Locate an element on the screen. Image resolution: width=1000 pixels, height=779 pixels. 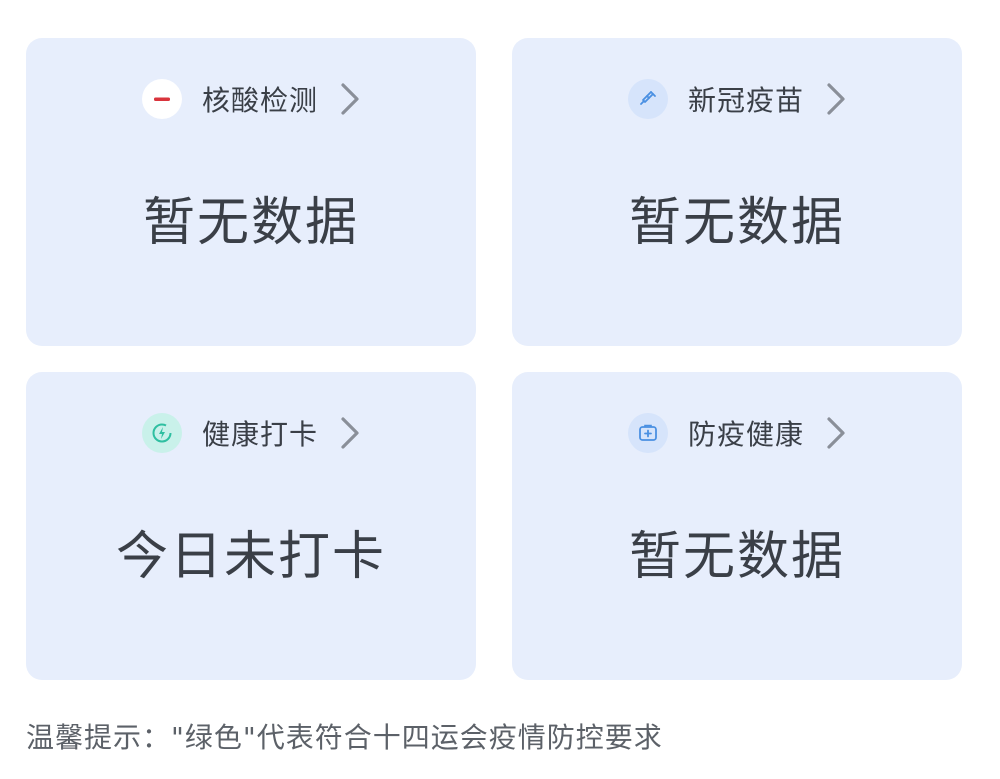
card-label: 健康打卡 is located at coordinates (259, 434).